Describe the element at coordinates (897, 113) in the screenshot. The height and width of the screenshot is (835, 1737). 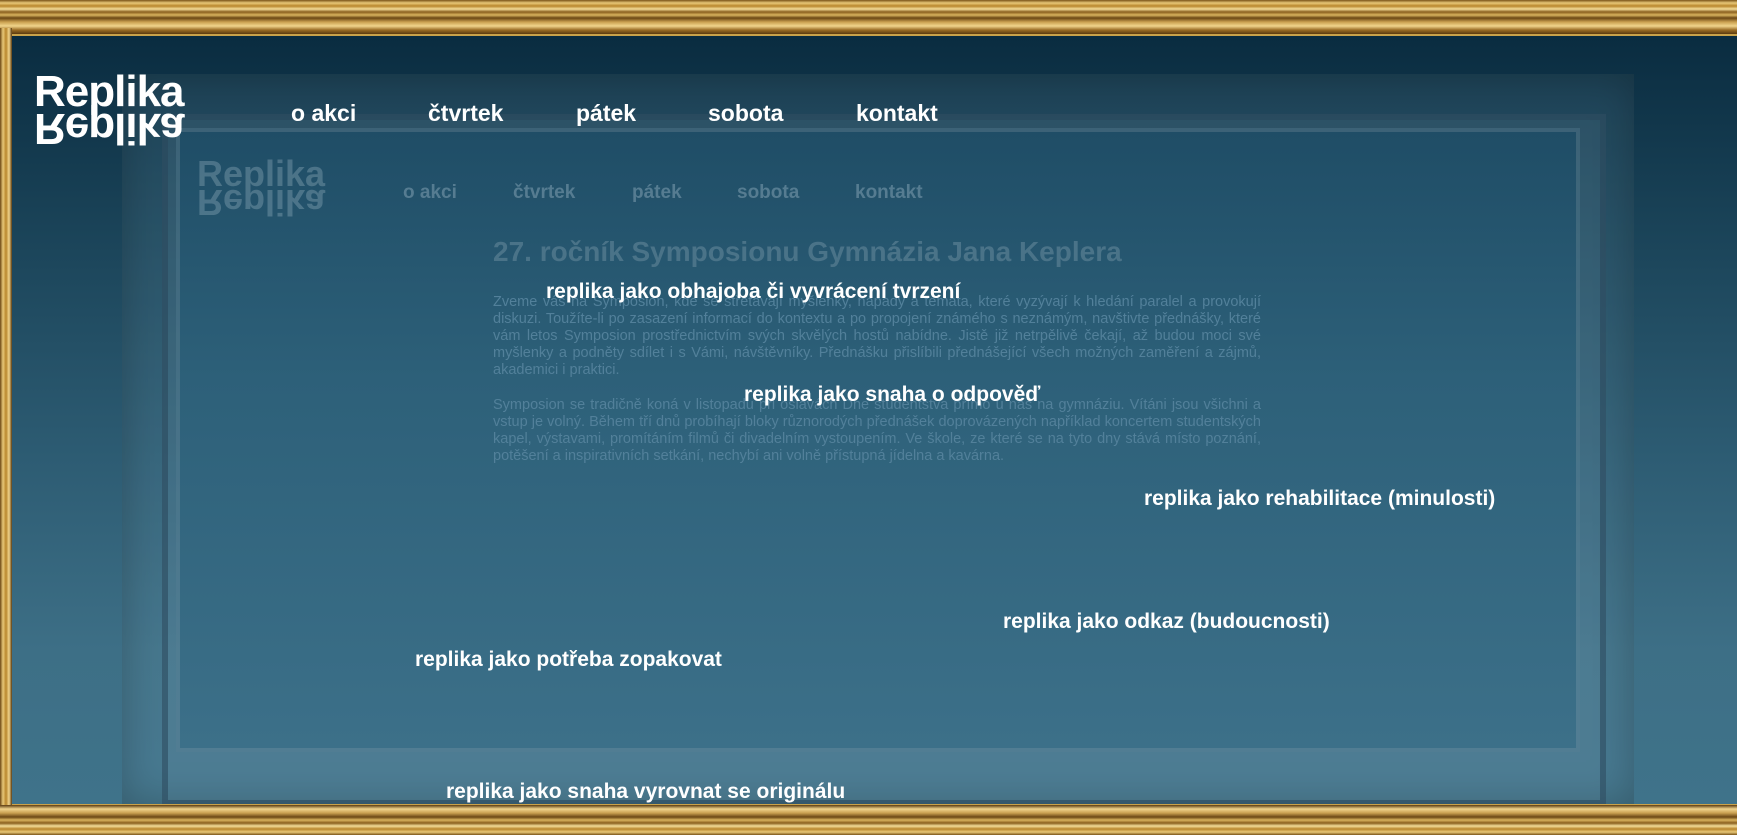
I see `nav-kontakt: kontakt` at that location.